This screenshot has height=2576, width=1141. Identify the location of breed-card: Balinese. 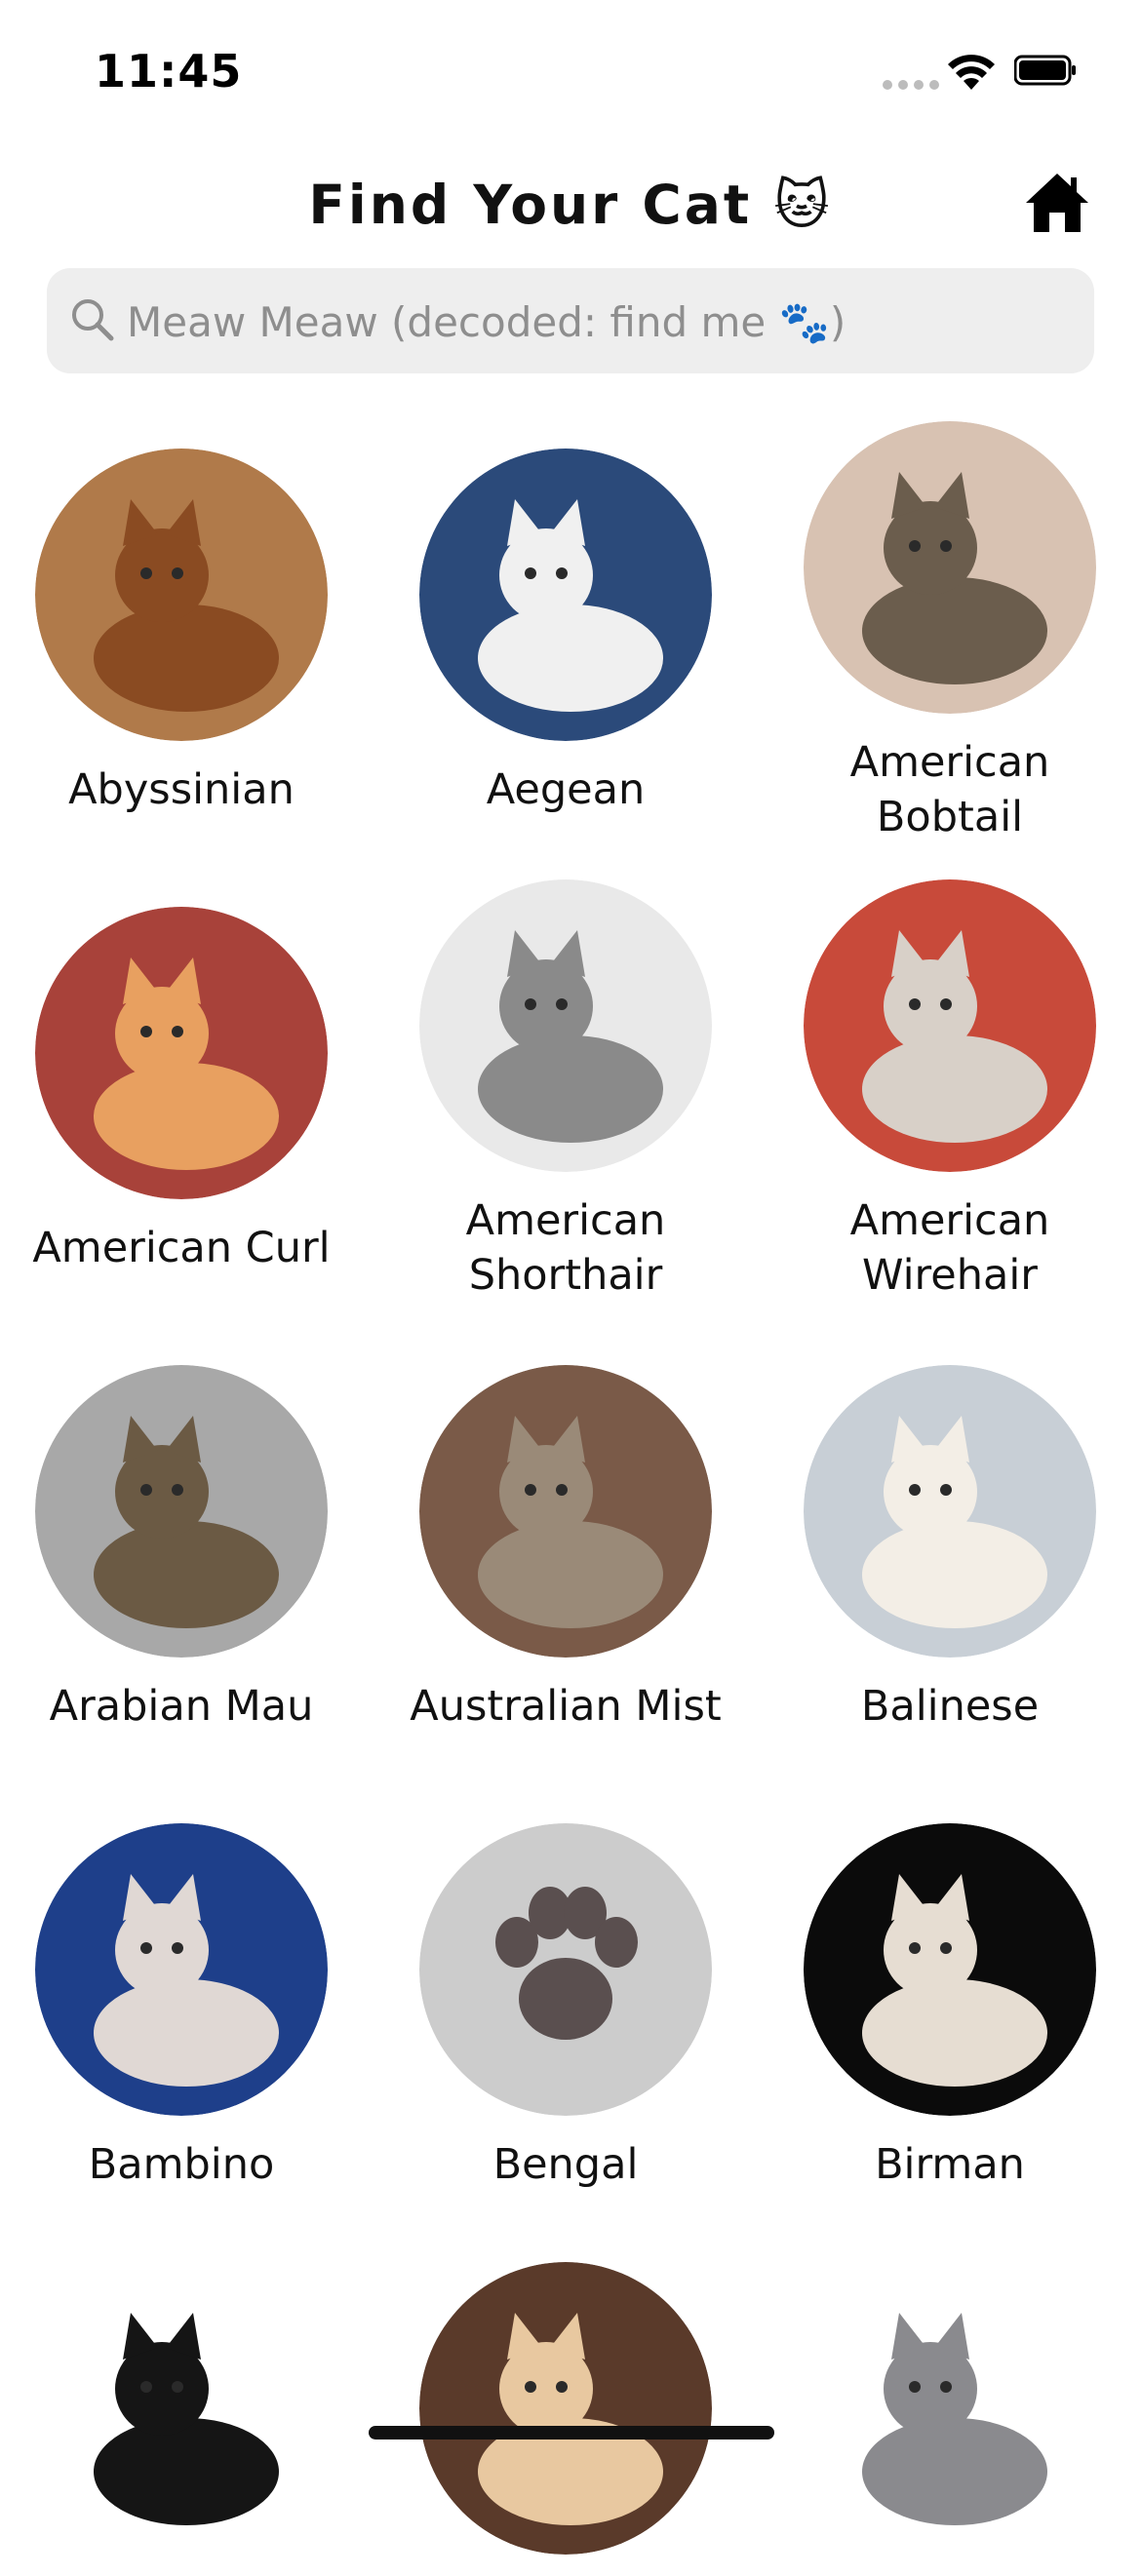
(950, 1549).